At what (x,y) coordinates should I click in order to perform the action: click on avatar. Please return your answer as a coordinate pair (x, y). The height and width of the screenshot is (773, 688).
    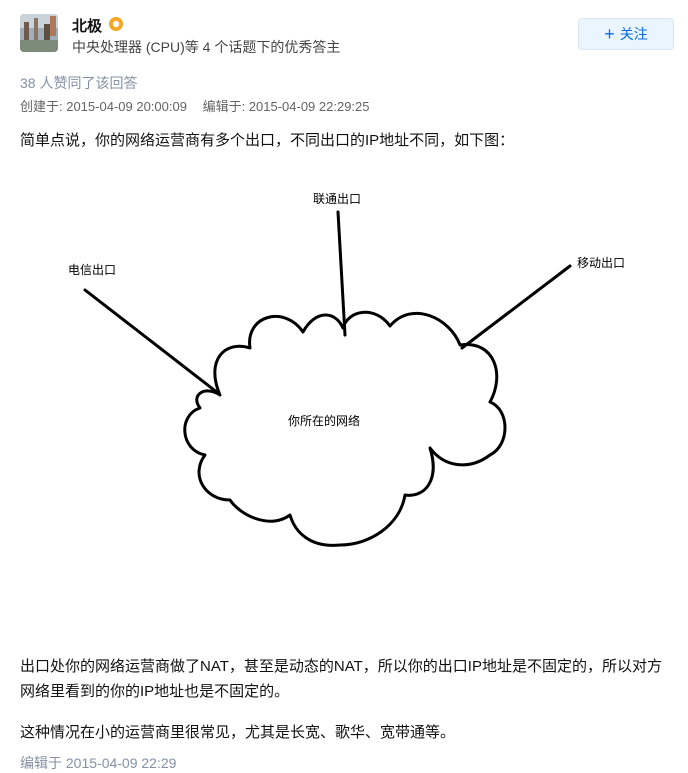
    Looking at the image, I should click on (39, 33).